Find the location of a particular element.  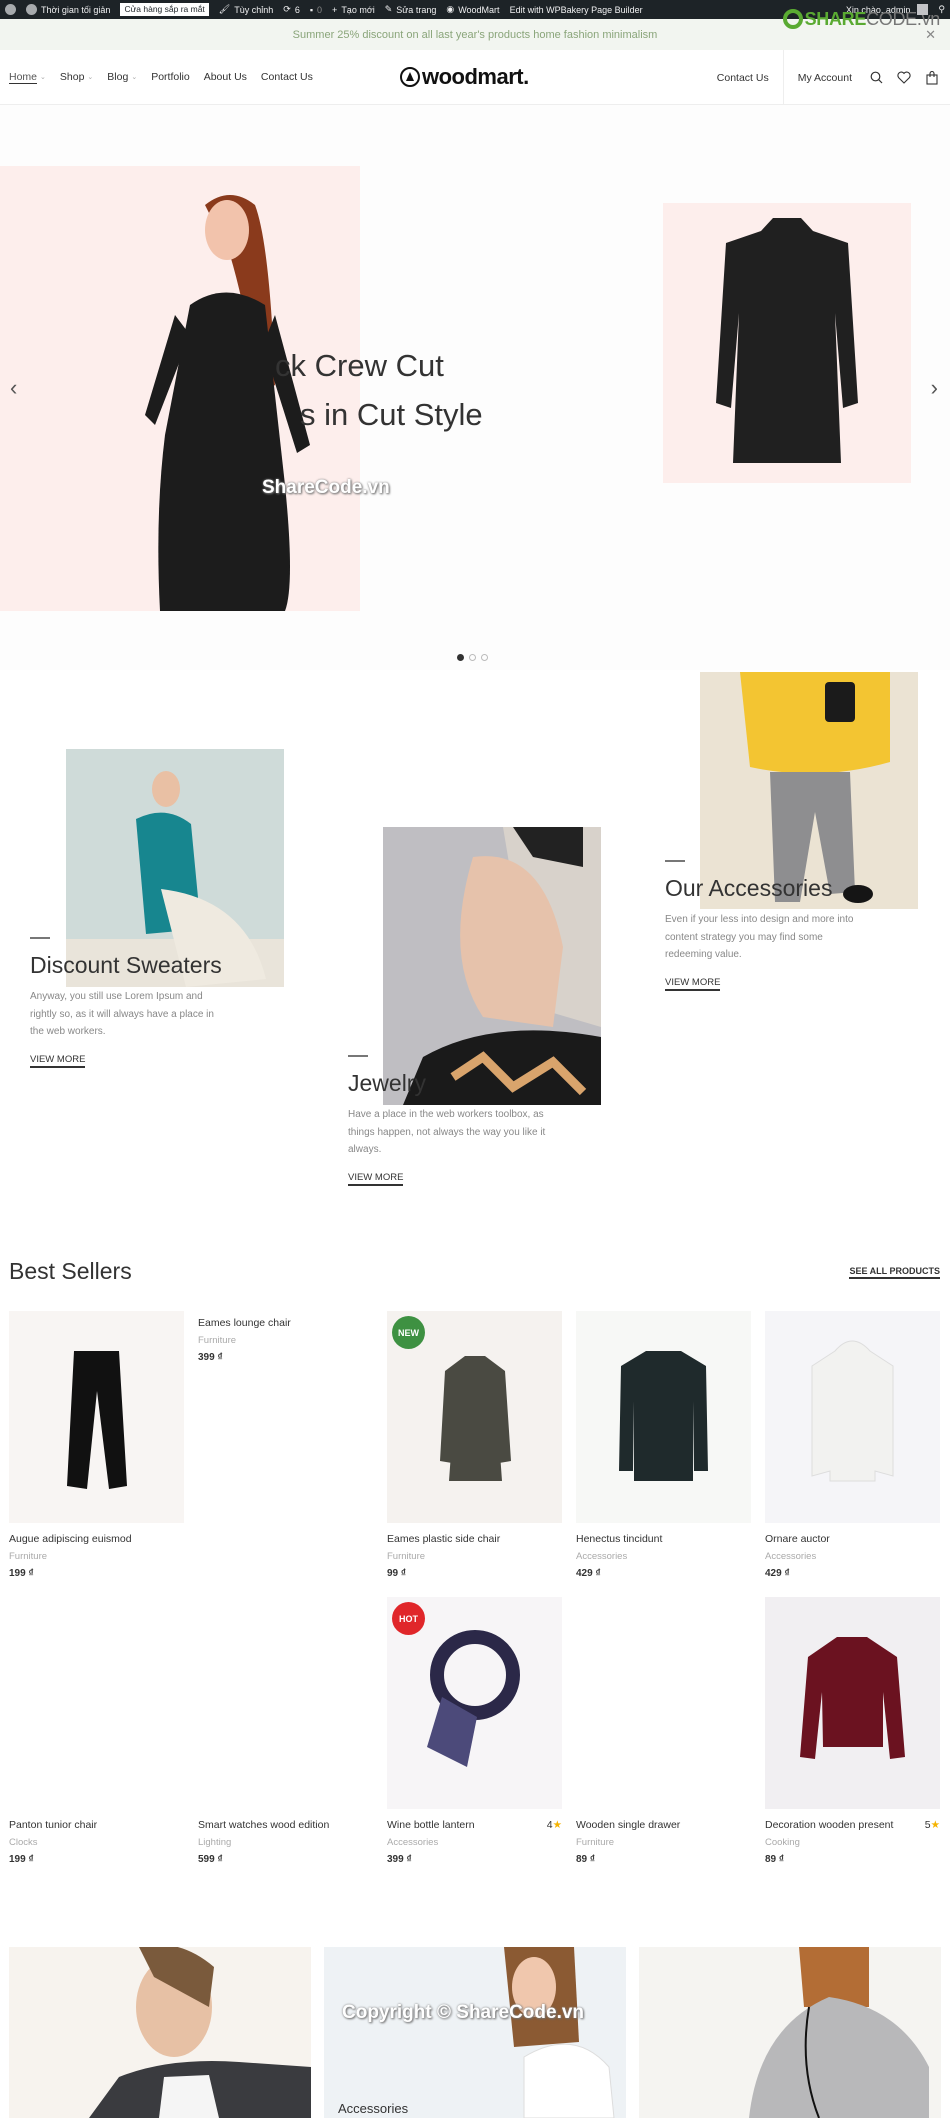

accessories-image is located at coordinates (809, 790).